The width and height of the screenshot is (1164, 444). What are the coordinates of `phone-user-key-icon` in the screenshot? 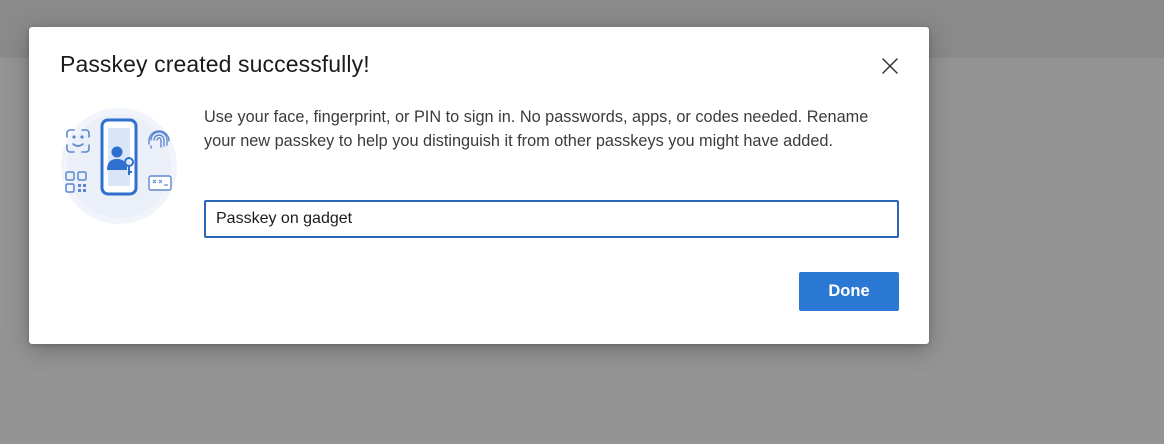 It's located at (119, 157).